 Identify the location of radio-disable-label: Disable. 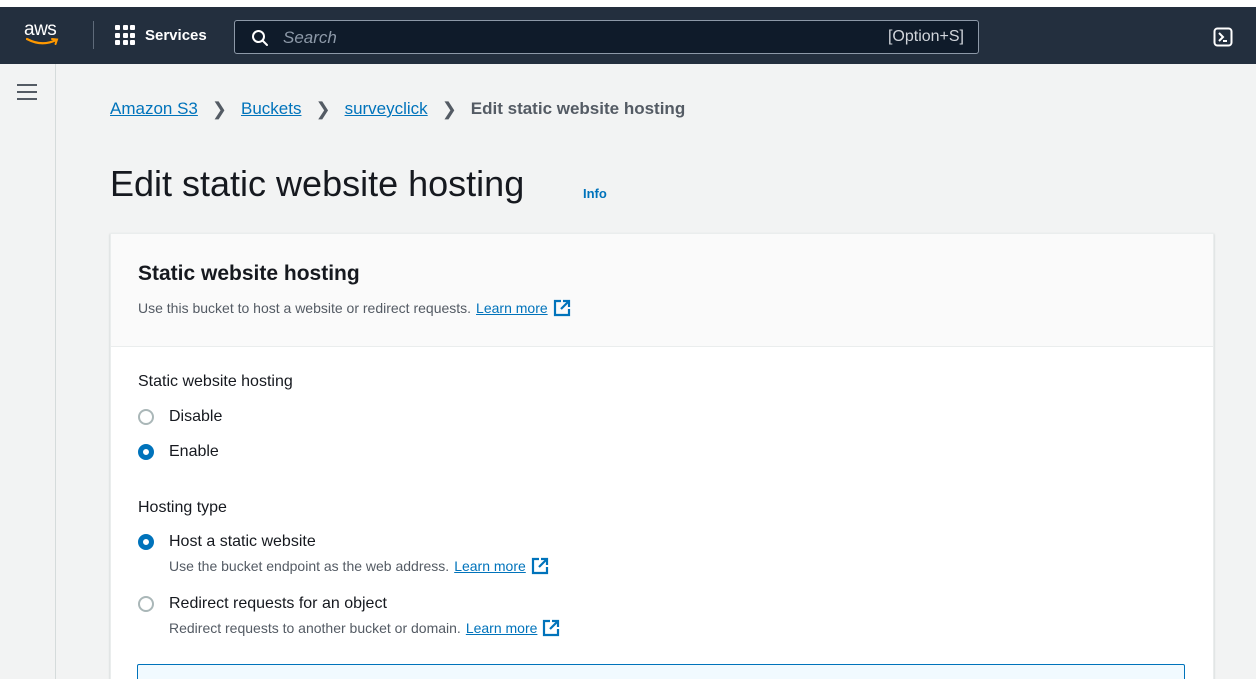
(196, 416).